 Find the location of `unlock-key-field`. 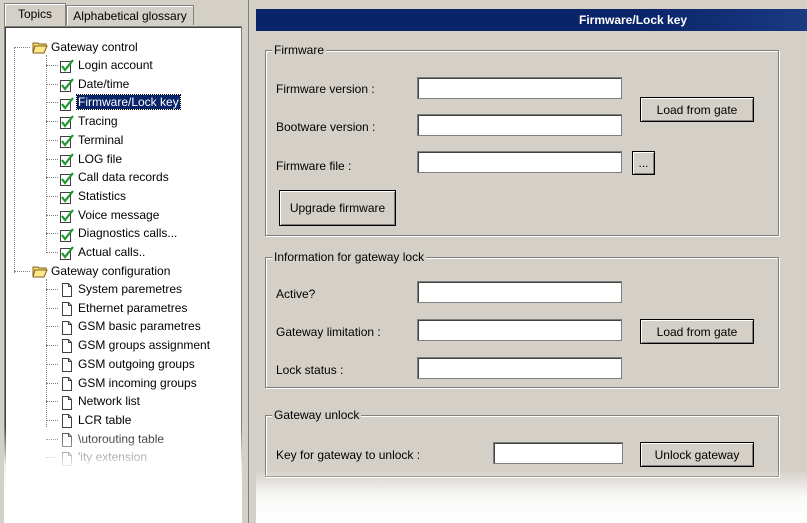

unlock-key-field is located at coordinates (558, 453).